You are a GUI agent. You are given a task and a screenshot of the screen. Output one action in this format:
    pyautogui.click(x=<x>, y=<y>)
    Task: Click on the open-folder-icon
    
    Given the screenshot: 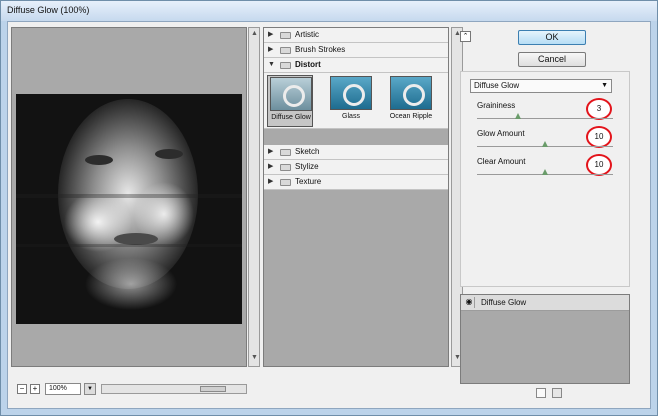 What is the action you would take?
    pyautogui.click(x=285, y=65)
    